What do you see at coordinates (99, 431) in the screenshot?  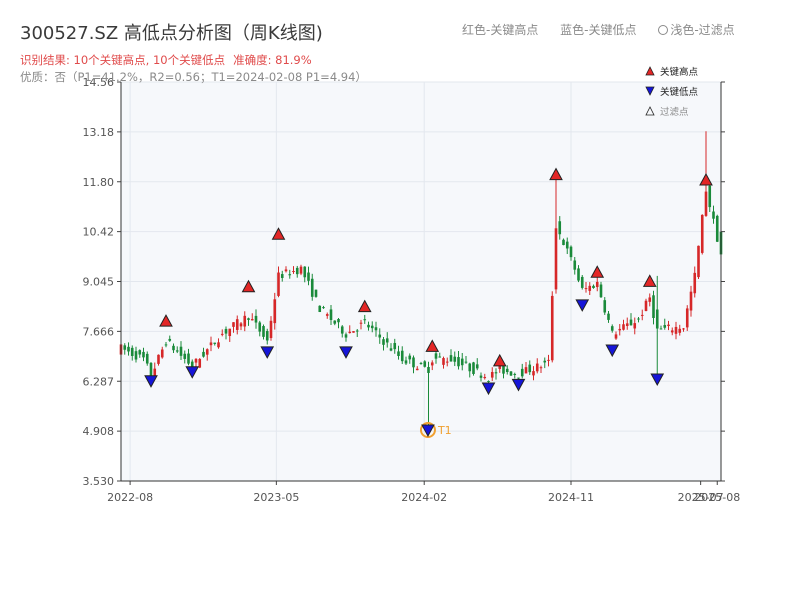 I see `y-tick-label: 4.908` at bounding box center [99, 431].